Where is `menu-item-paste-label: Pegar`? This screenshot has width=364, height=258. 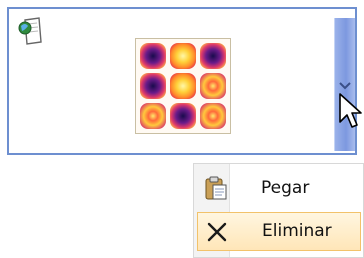
menu-item-paste-label: Pegar is located at coordinates (285, 188).